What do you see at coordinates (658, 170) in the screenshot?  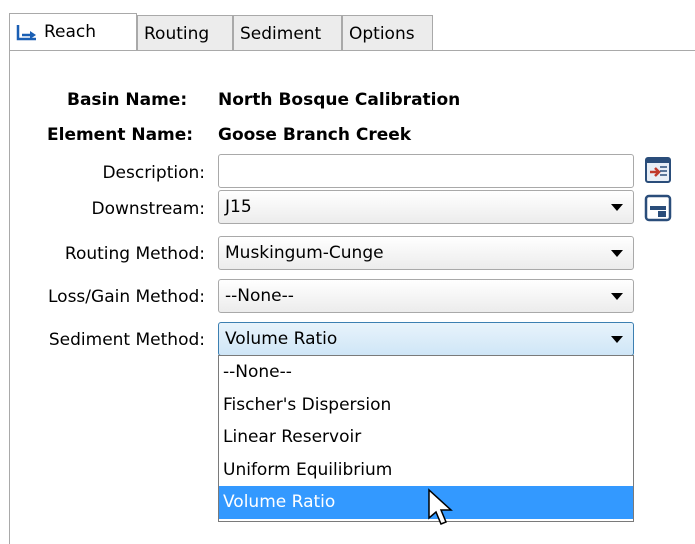 I see `description-editor-icon` at bounding box center [658, 170].